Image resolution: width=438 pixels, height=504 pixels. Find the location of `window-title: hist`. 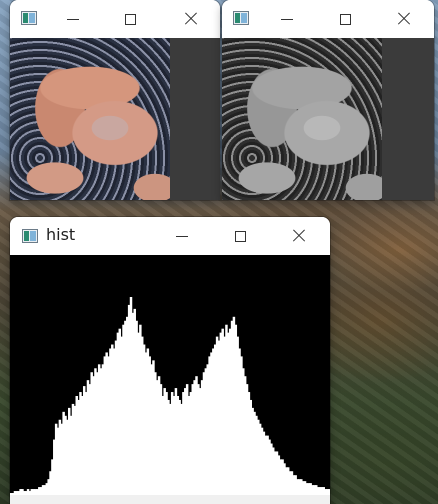

window-title: hist is located at coordinates (61, 234).